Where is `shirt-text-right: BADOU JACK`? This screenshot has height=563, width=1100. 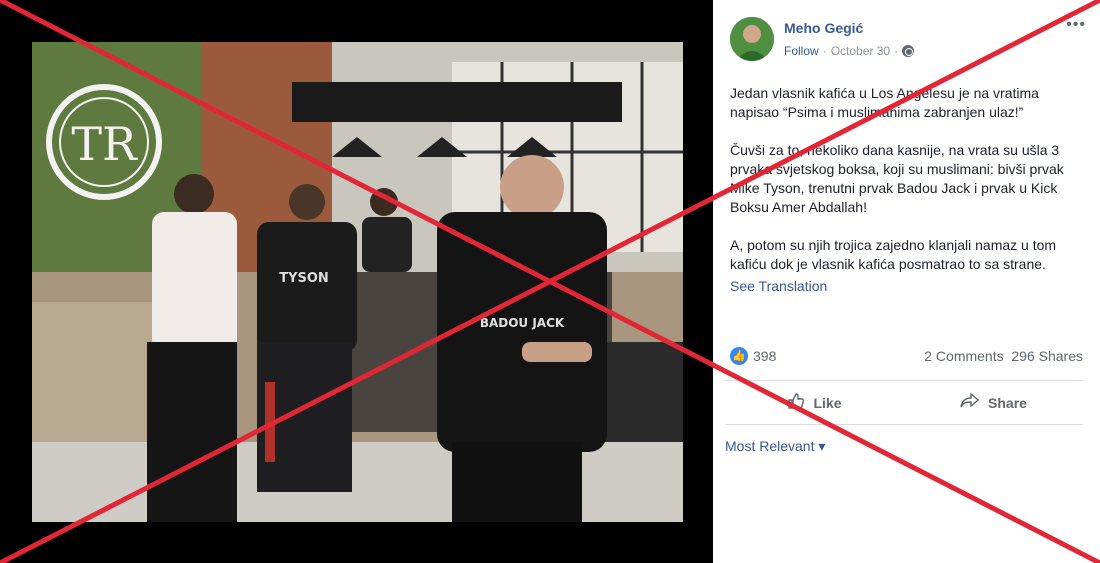
shirt-text-right: BADOU JACK is located at coordinates (522, 323).